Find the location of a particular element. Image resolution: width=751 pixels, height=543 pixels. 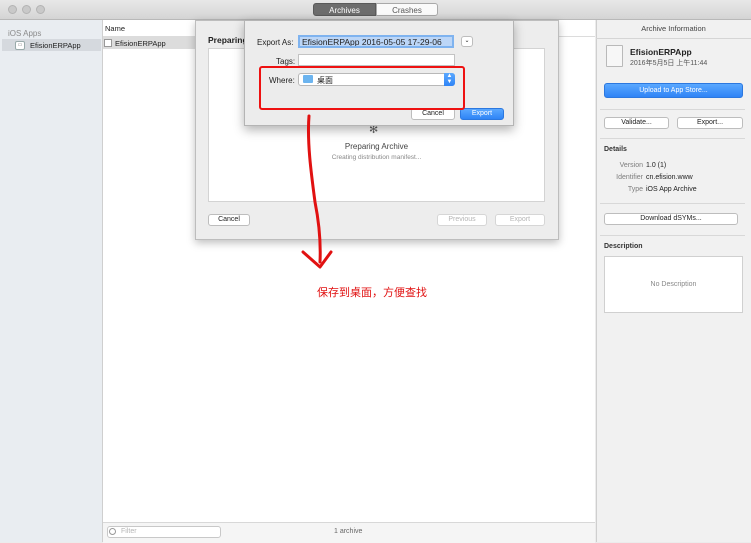

tab-crashes: Crashes is located at coordinates (407, 9).